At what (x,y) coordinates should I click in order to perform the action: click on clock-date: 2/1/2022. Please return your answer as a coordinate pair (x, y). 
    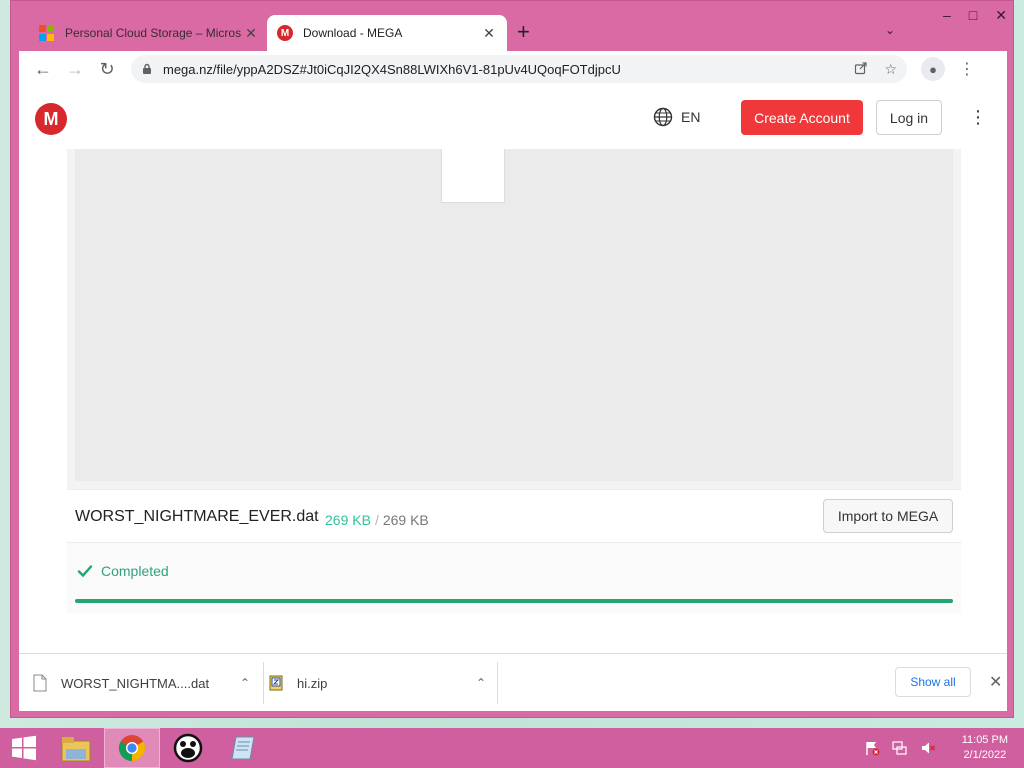
    Looking at the image, I should click on (985, 755).